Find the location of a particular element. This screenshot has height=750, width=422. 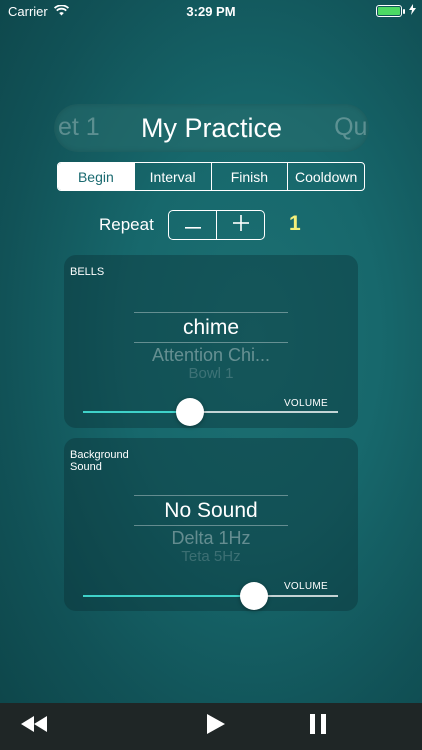

minus-icon is located at coordinates (192, 225).